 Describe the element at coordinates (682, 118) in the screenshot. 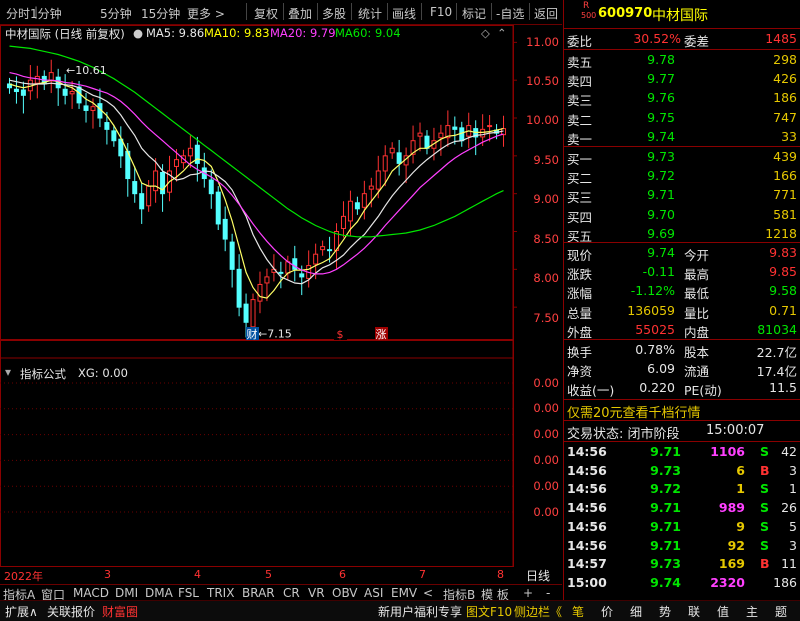

I see `ask-row: 卖二 9.75 747` at that location.